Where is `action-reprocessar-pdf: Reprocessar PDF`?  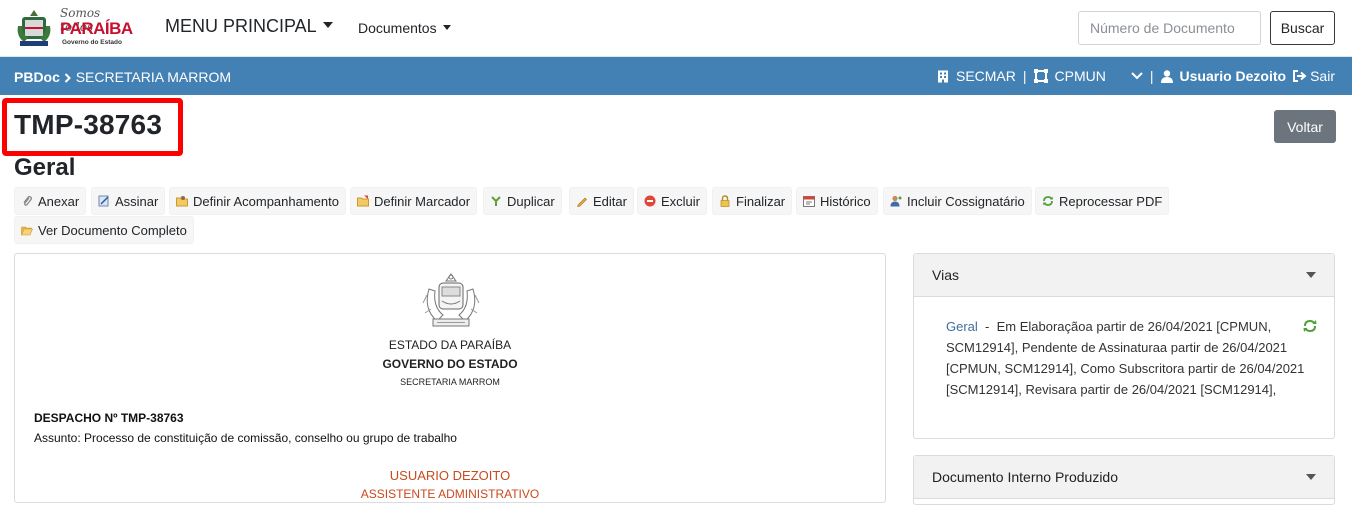 action-reprocessar-pdf: Reprocessar PDF is located at coordinates (1102, 201).